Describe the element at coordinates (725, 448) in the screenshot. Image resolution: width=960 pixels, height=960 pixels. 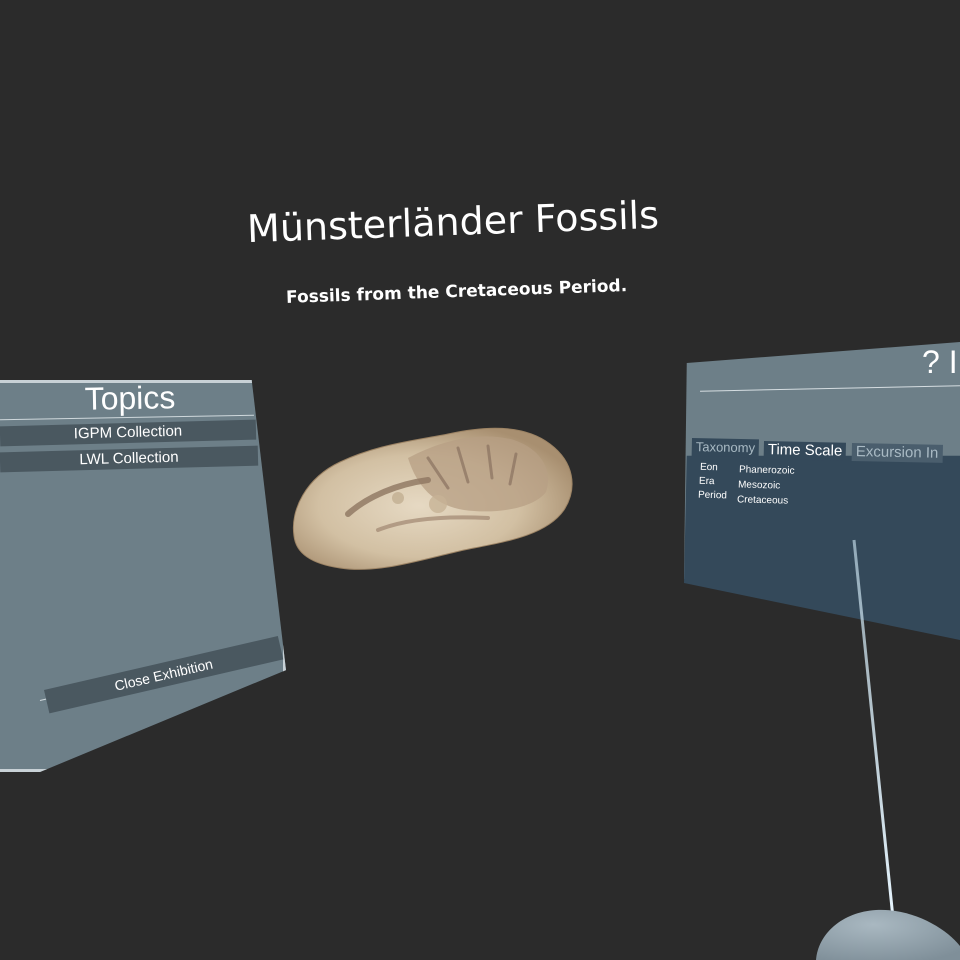
I see `tab-taxonomy: Taxonomy` at that location.